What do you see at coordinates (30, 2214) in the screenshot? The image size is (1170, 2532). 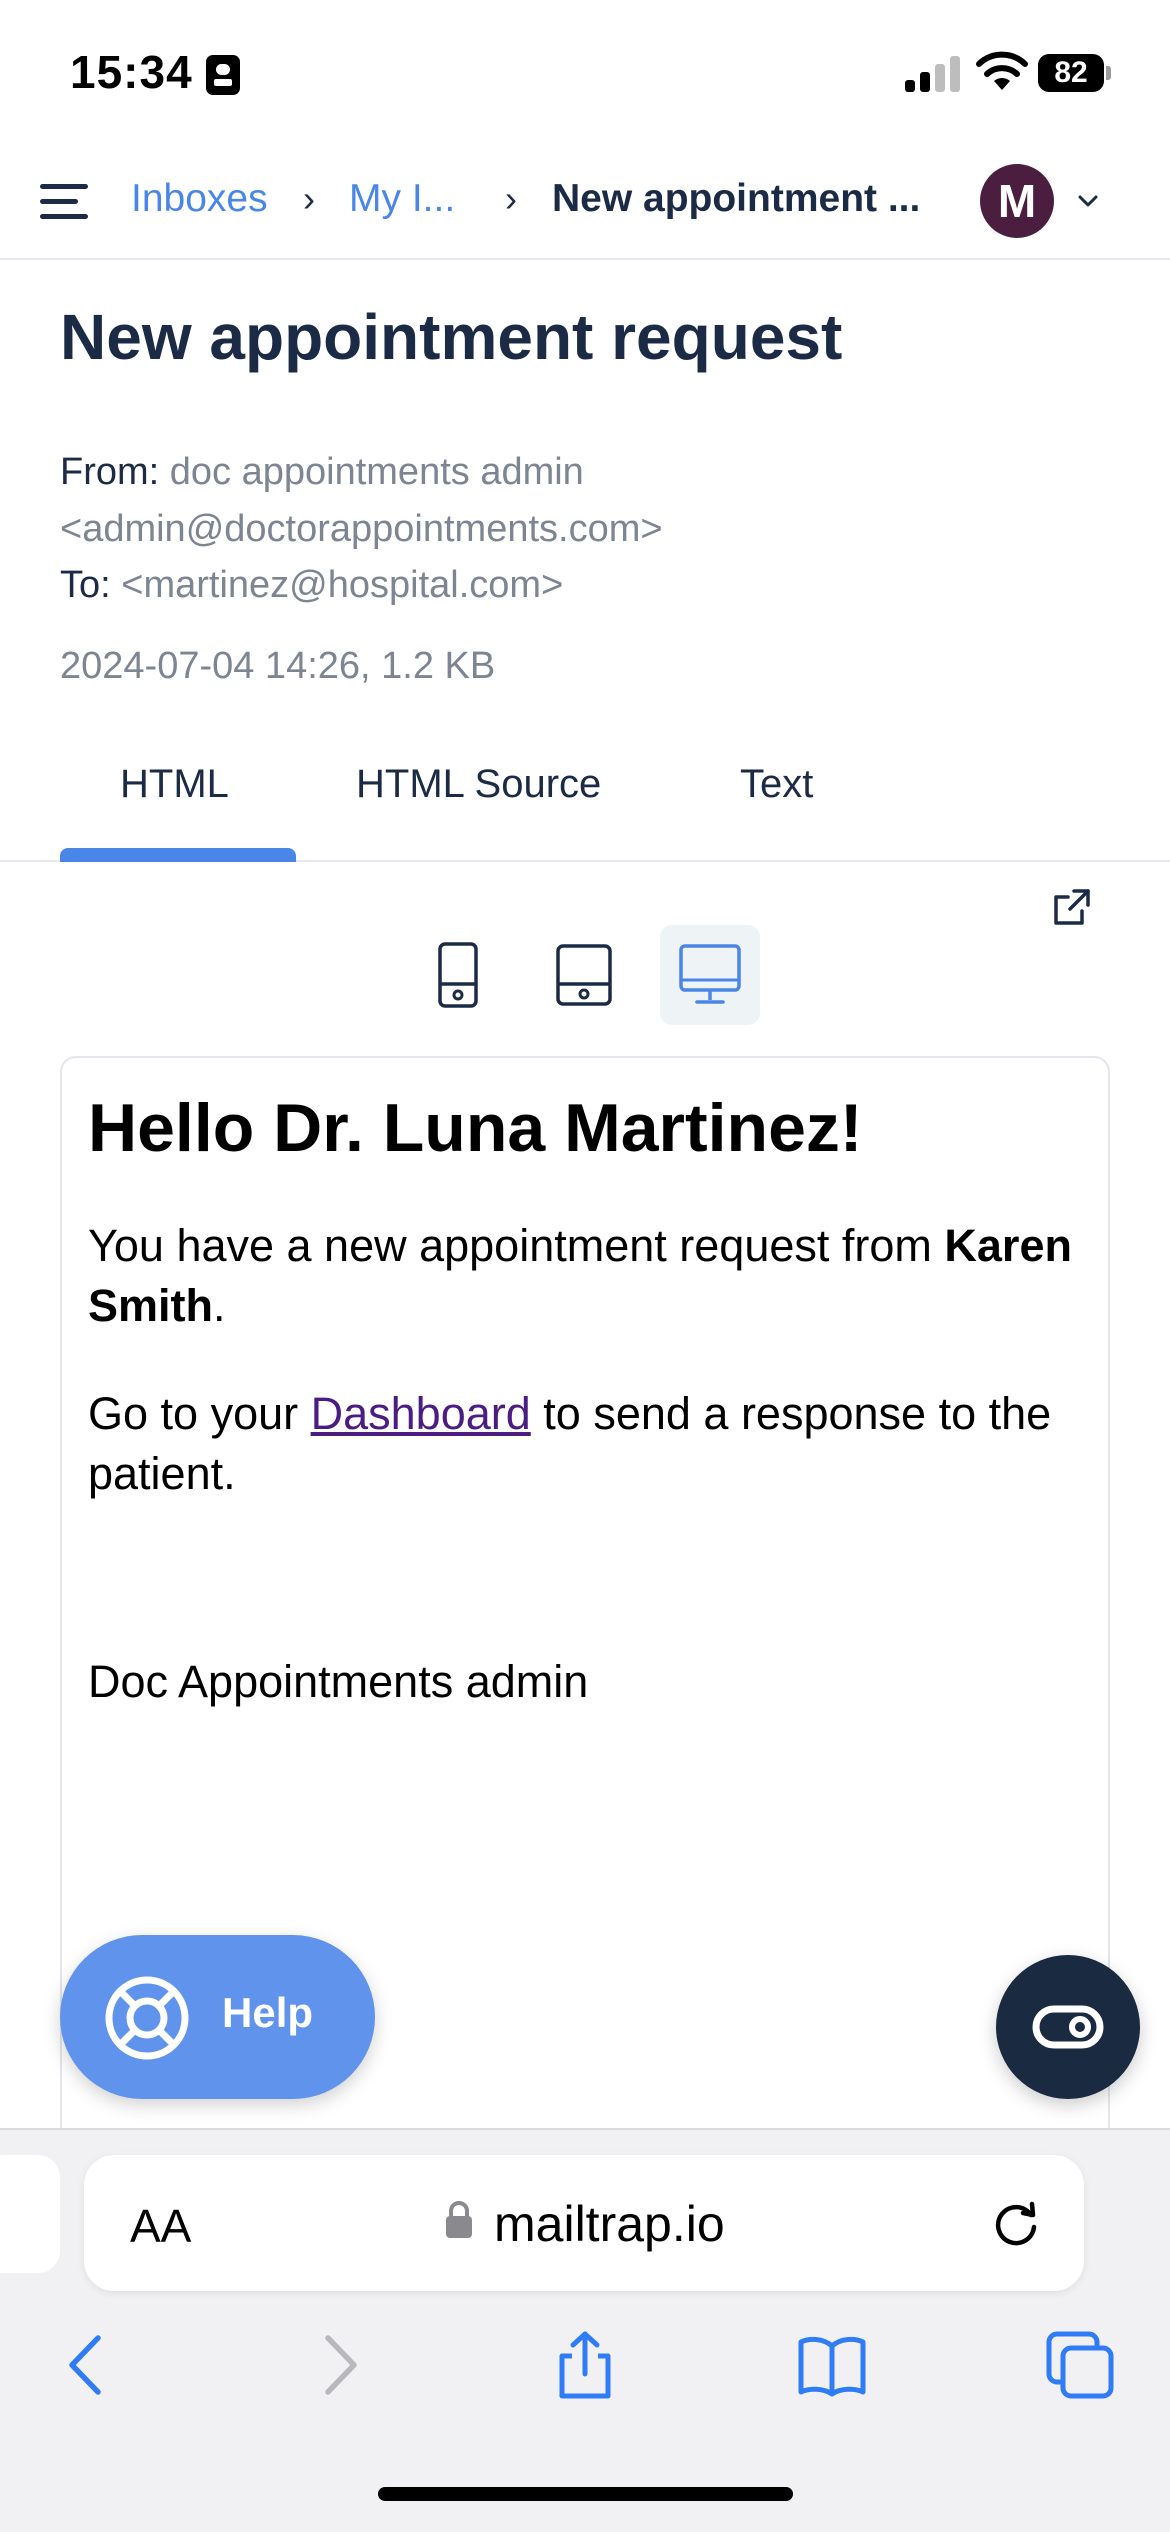 I see `previous-tab-preview` at bounding box center [30, 2214].